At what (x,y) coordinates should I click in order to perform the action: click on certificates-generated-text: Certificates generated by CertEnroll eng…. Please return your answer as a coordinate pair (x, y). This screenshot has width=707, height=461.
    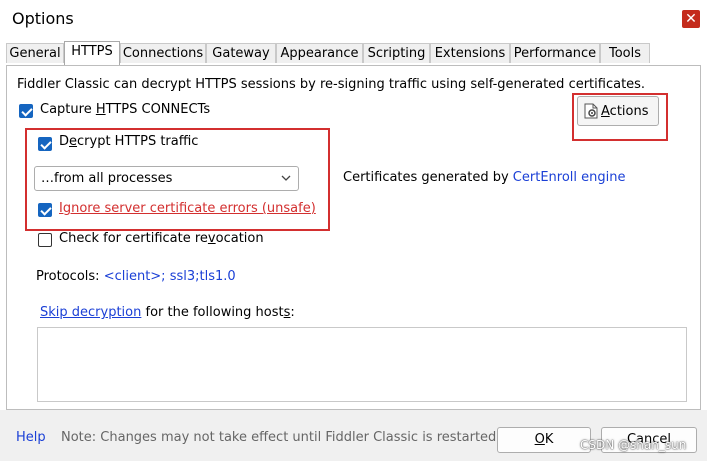
    Looking at the image, I should click on (484, 177).